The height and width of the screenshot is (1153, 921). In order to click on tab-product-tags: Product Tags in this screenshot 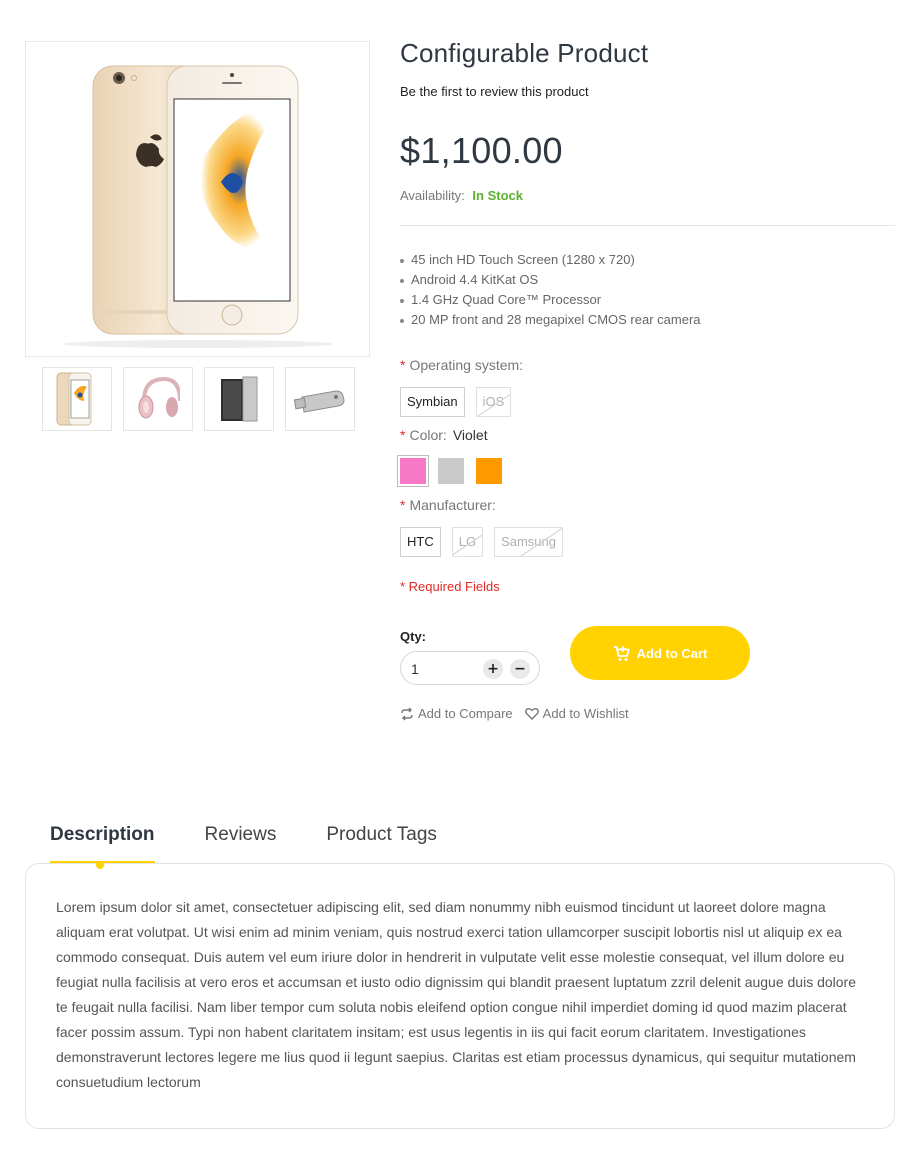, I will do `click(381, 844)`.